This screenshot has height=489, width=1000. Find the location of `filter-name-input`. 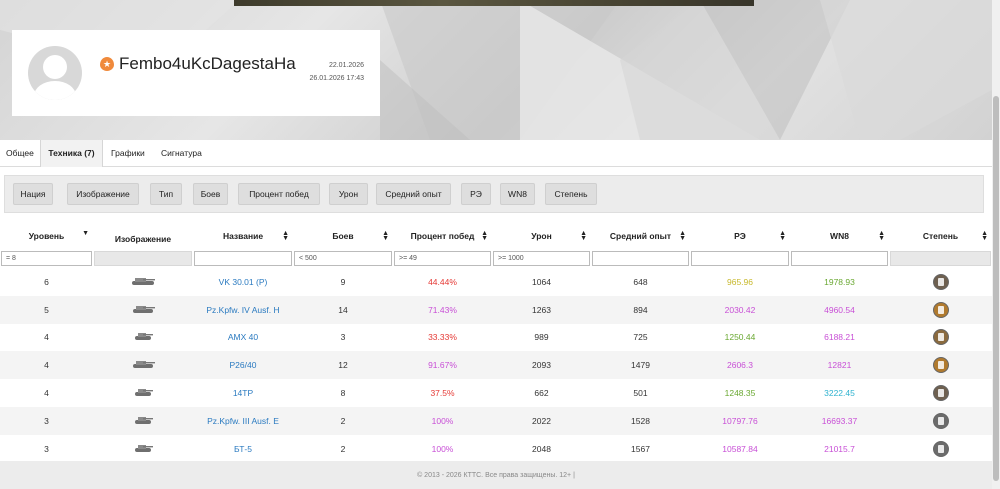

filter-name-input is located at coordinates (243, 258).